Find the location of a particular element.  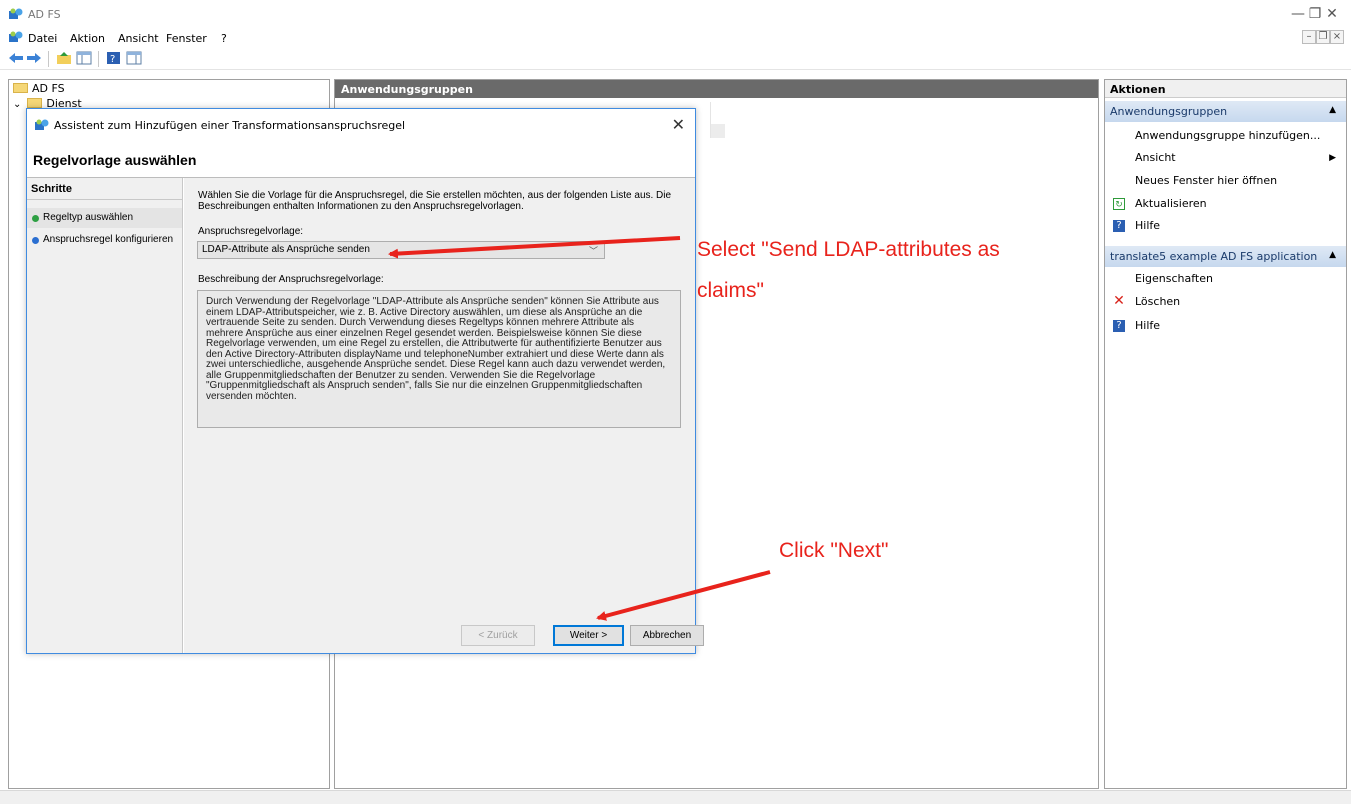

back-arrow-icon is located at coordinates (16, 59).